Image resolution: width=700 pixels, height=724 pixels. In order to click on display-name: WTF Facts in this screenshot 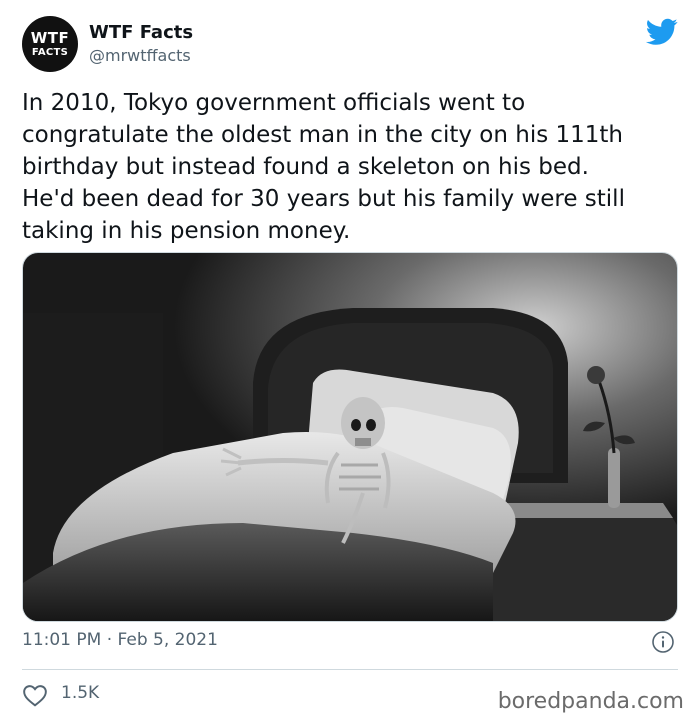, I will do `click(141, 32)`.